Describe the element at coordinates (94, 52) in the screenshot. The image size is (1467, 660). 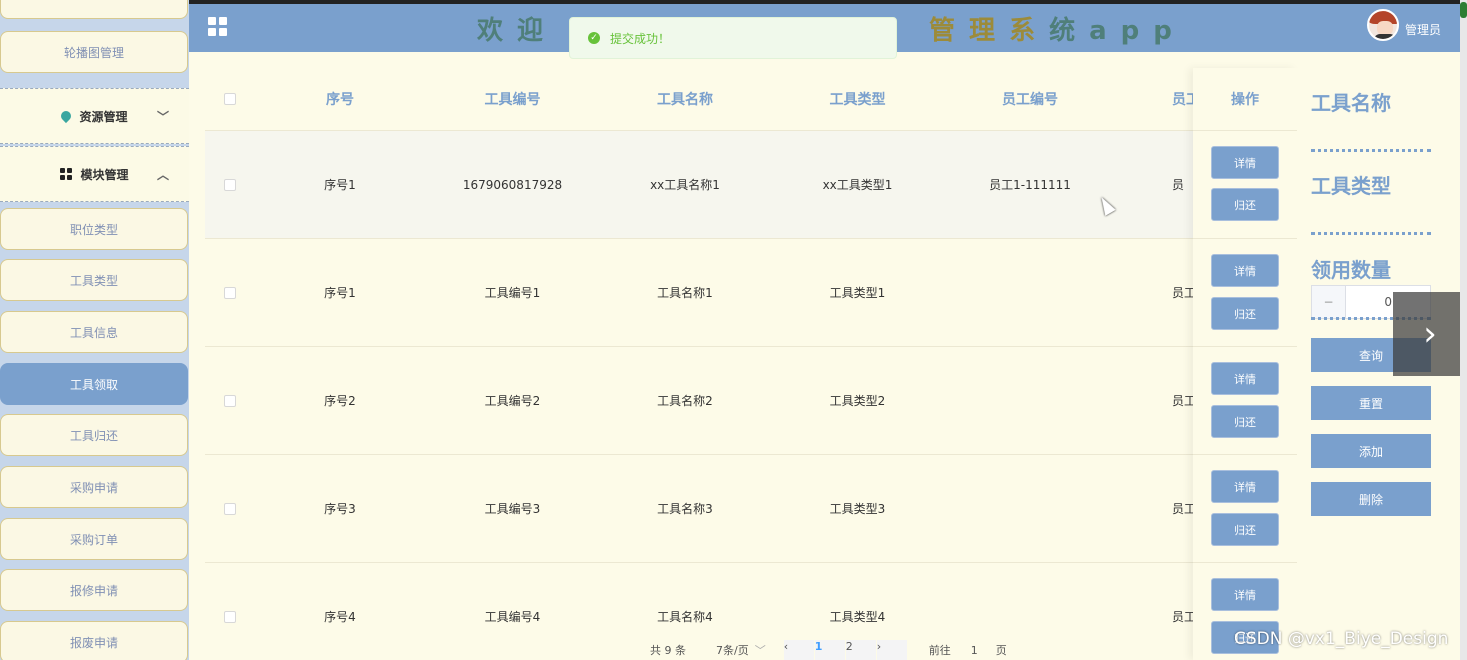
I see `sidebar-item-carousel: 轮播图管理` at that location.